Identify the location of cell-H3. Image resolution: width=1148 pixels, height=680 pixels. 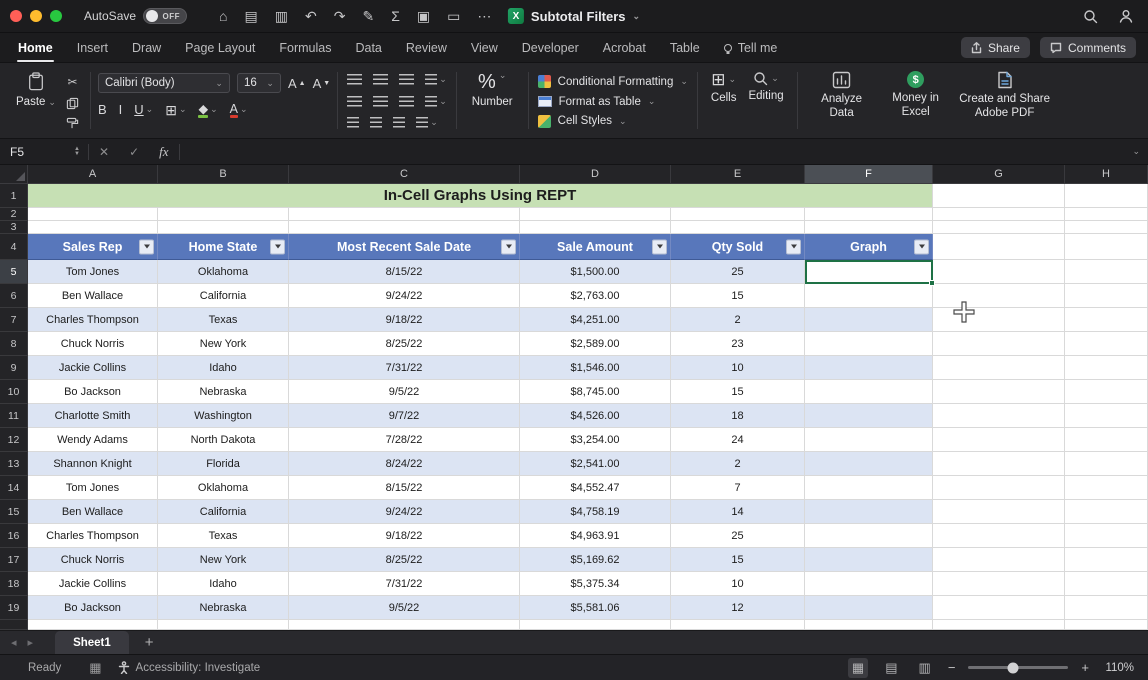
(1106, 227).